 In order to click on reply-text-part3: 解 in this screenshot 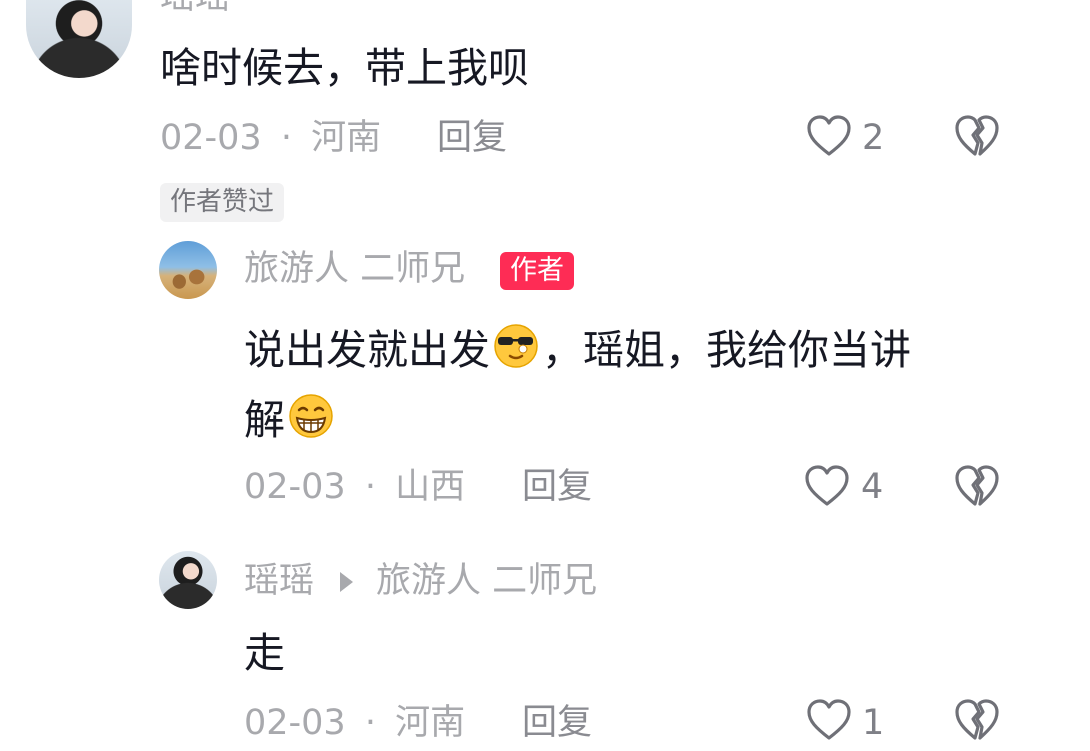, I will do `click(264, 420)`.